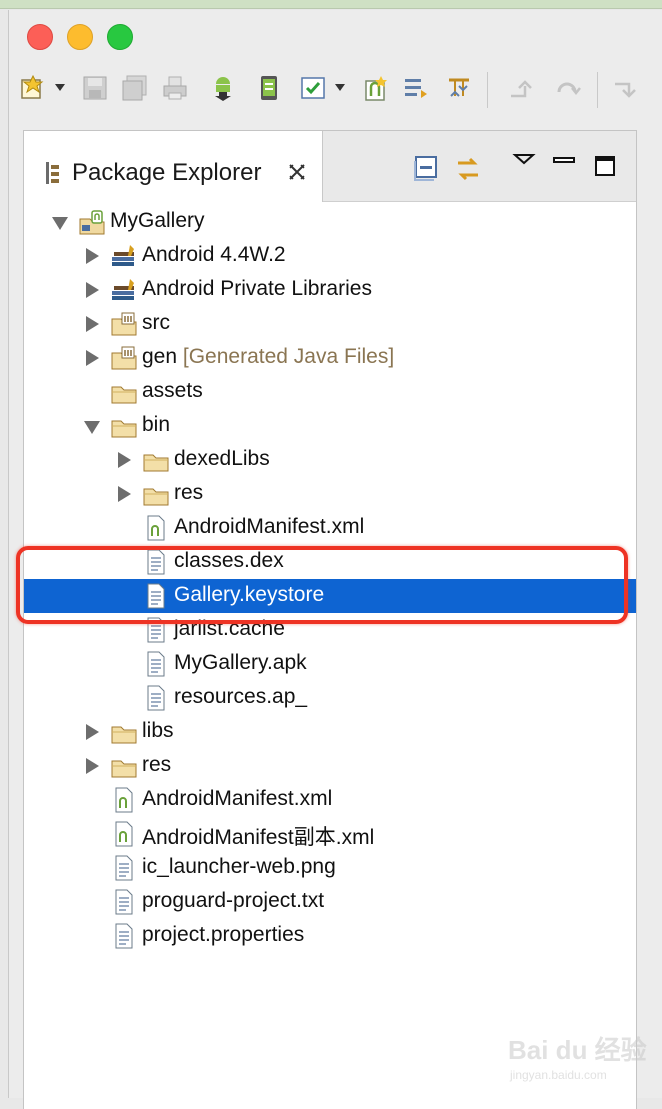  Describe the element at coordinates (375, 88) in the screenshot. I see `new-android-project-icon` at that location.